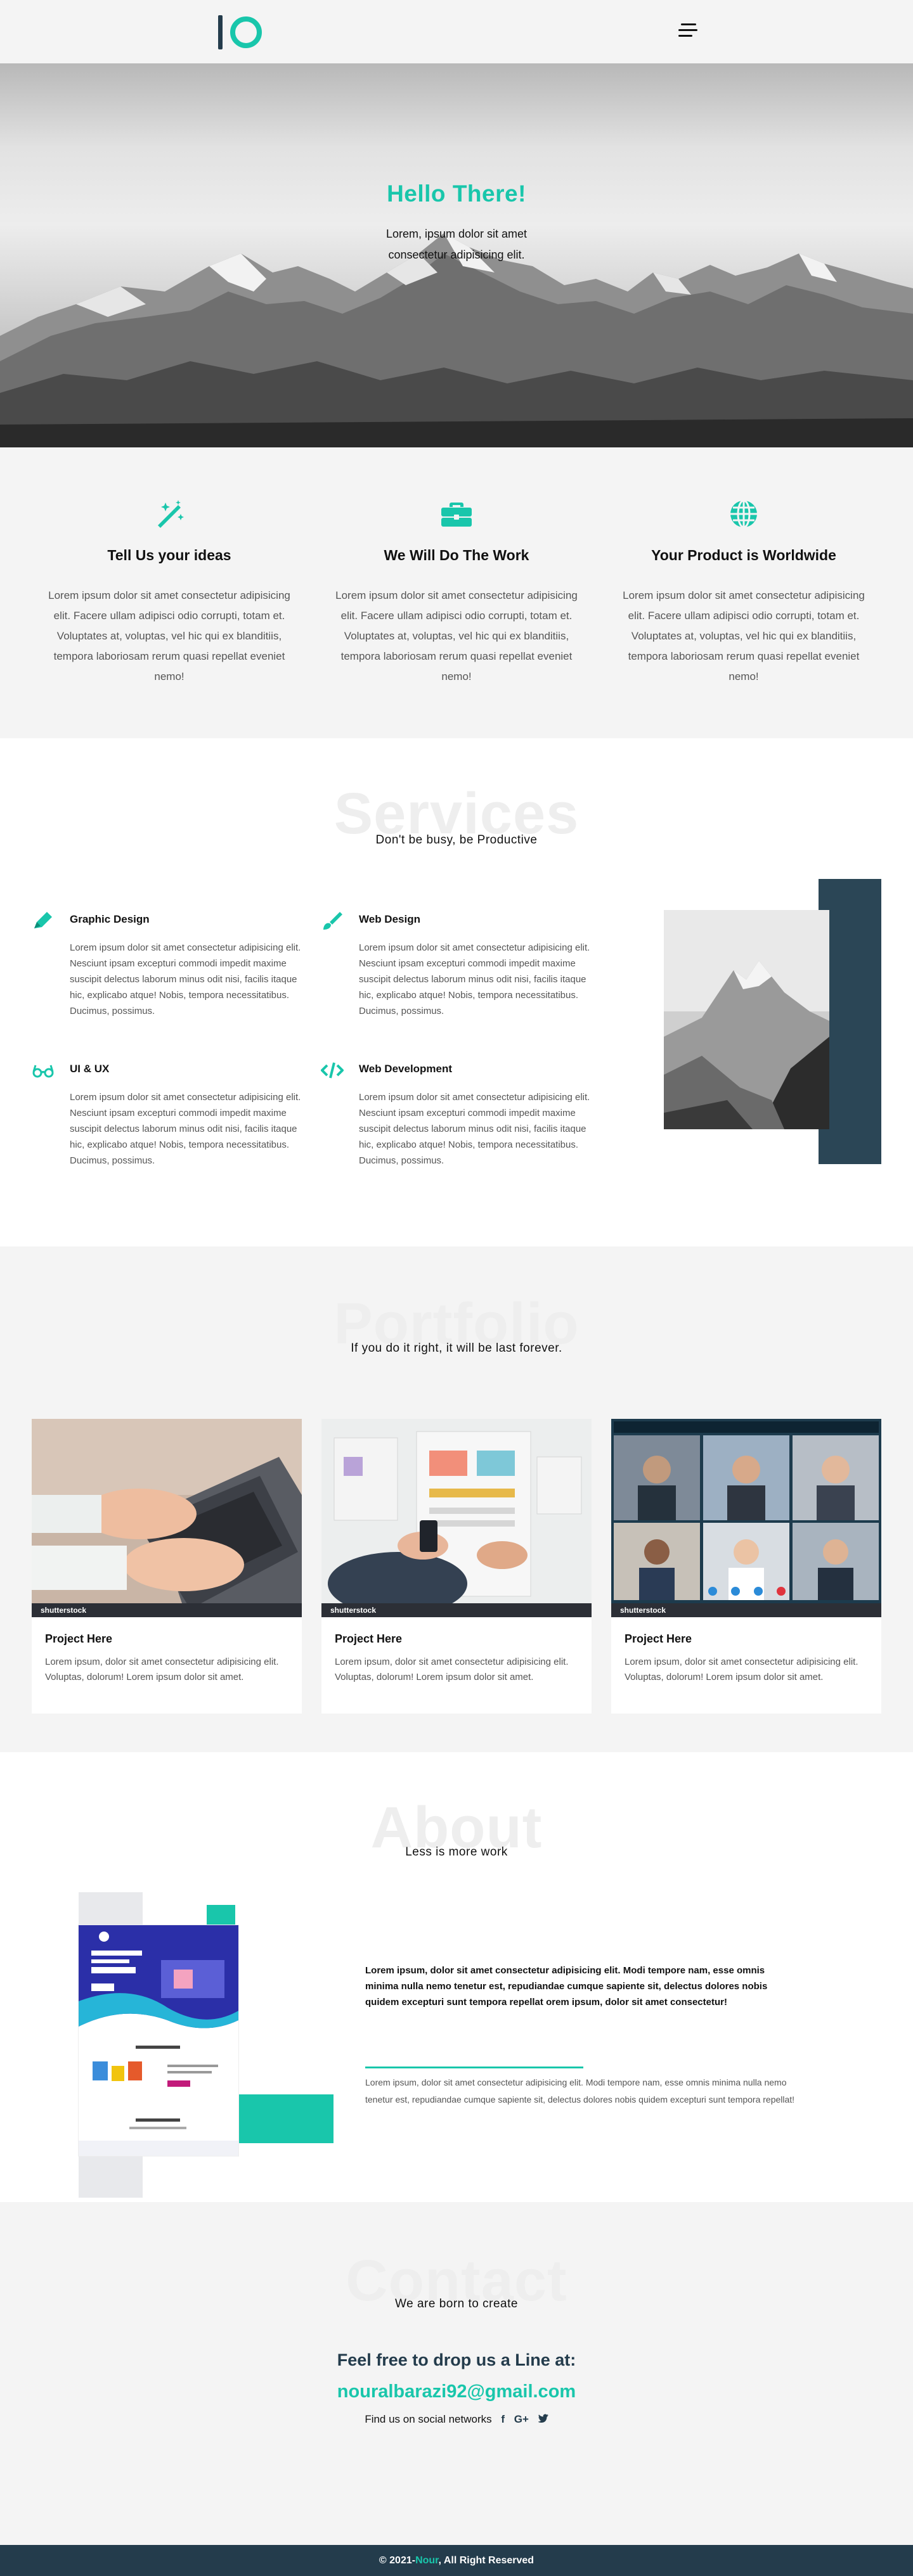  I want to click on hamburger-menu-icon, so click(687, 30).